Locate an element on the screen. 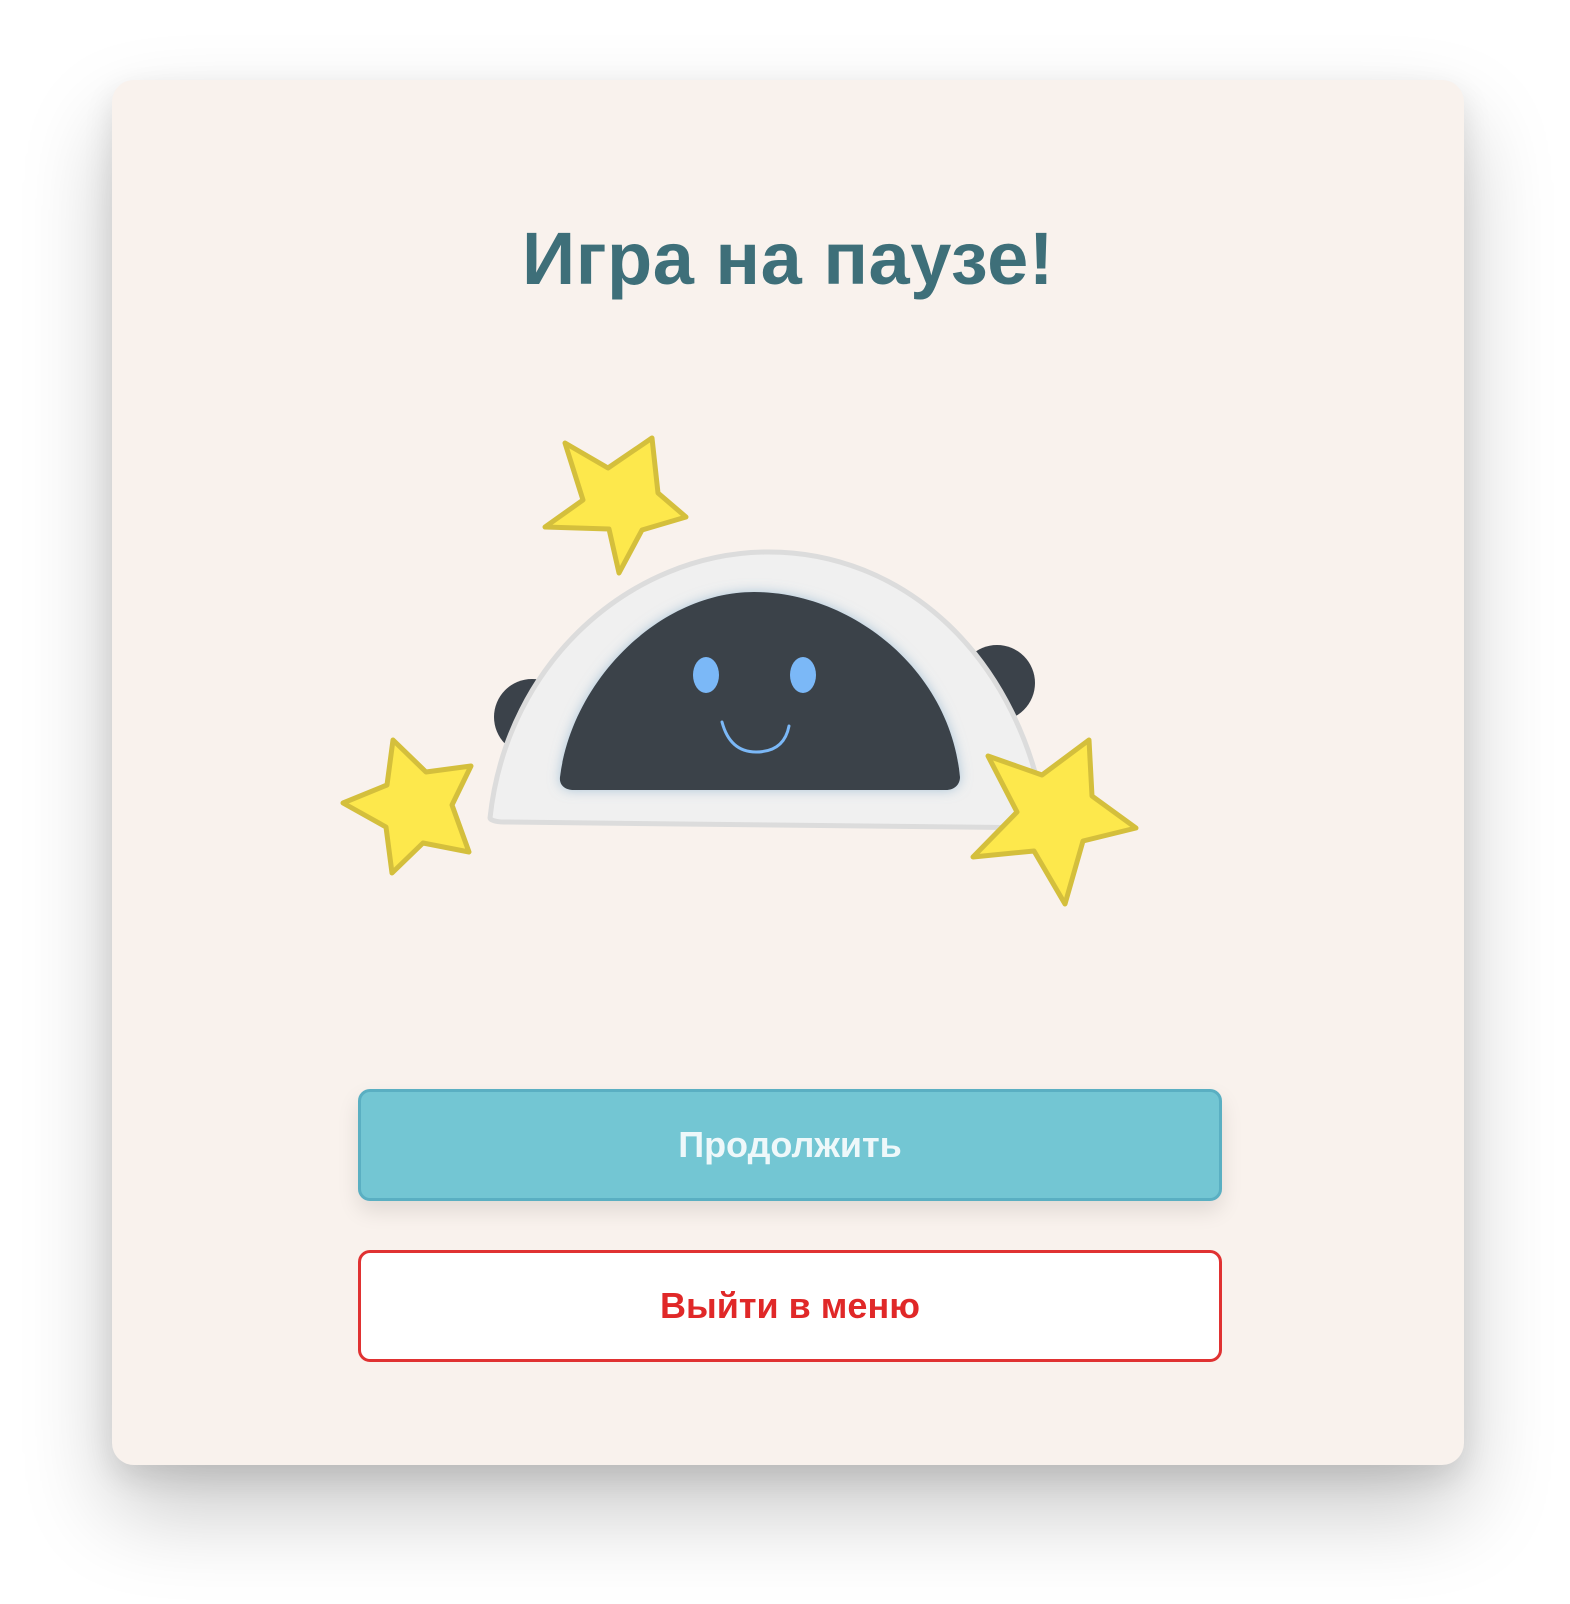 This screenshot has width=1570, height=1604. robot-illustration is located at coordinates (739, 671).